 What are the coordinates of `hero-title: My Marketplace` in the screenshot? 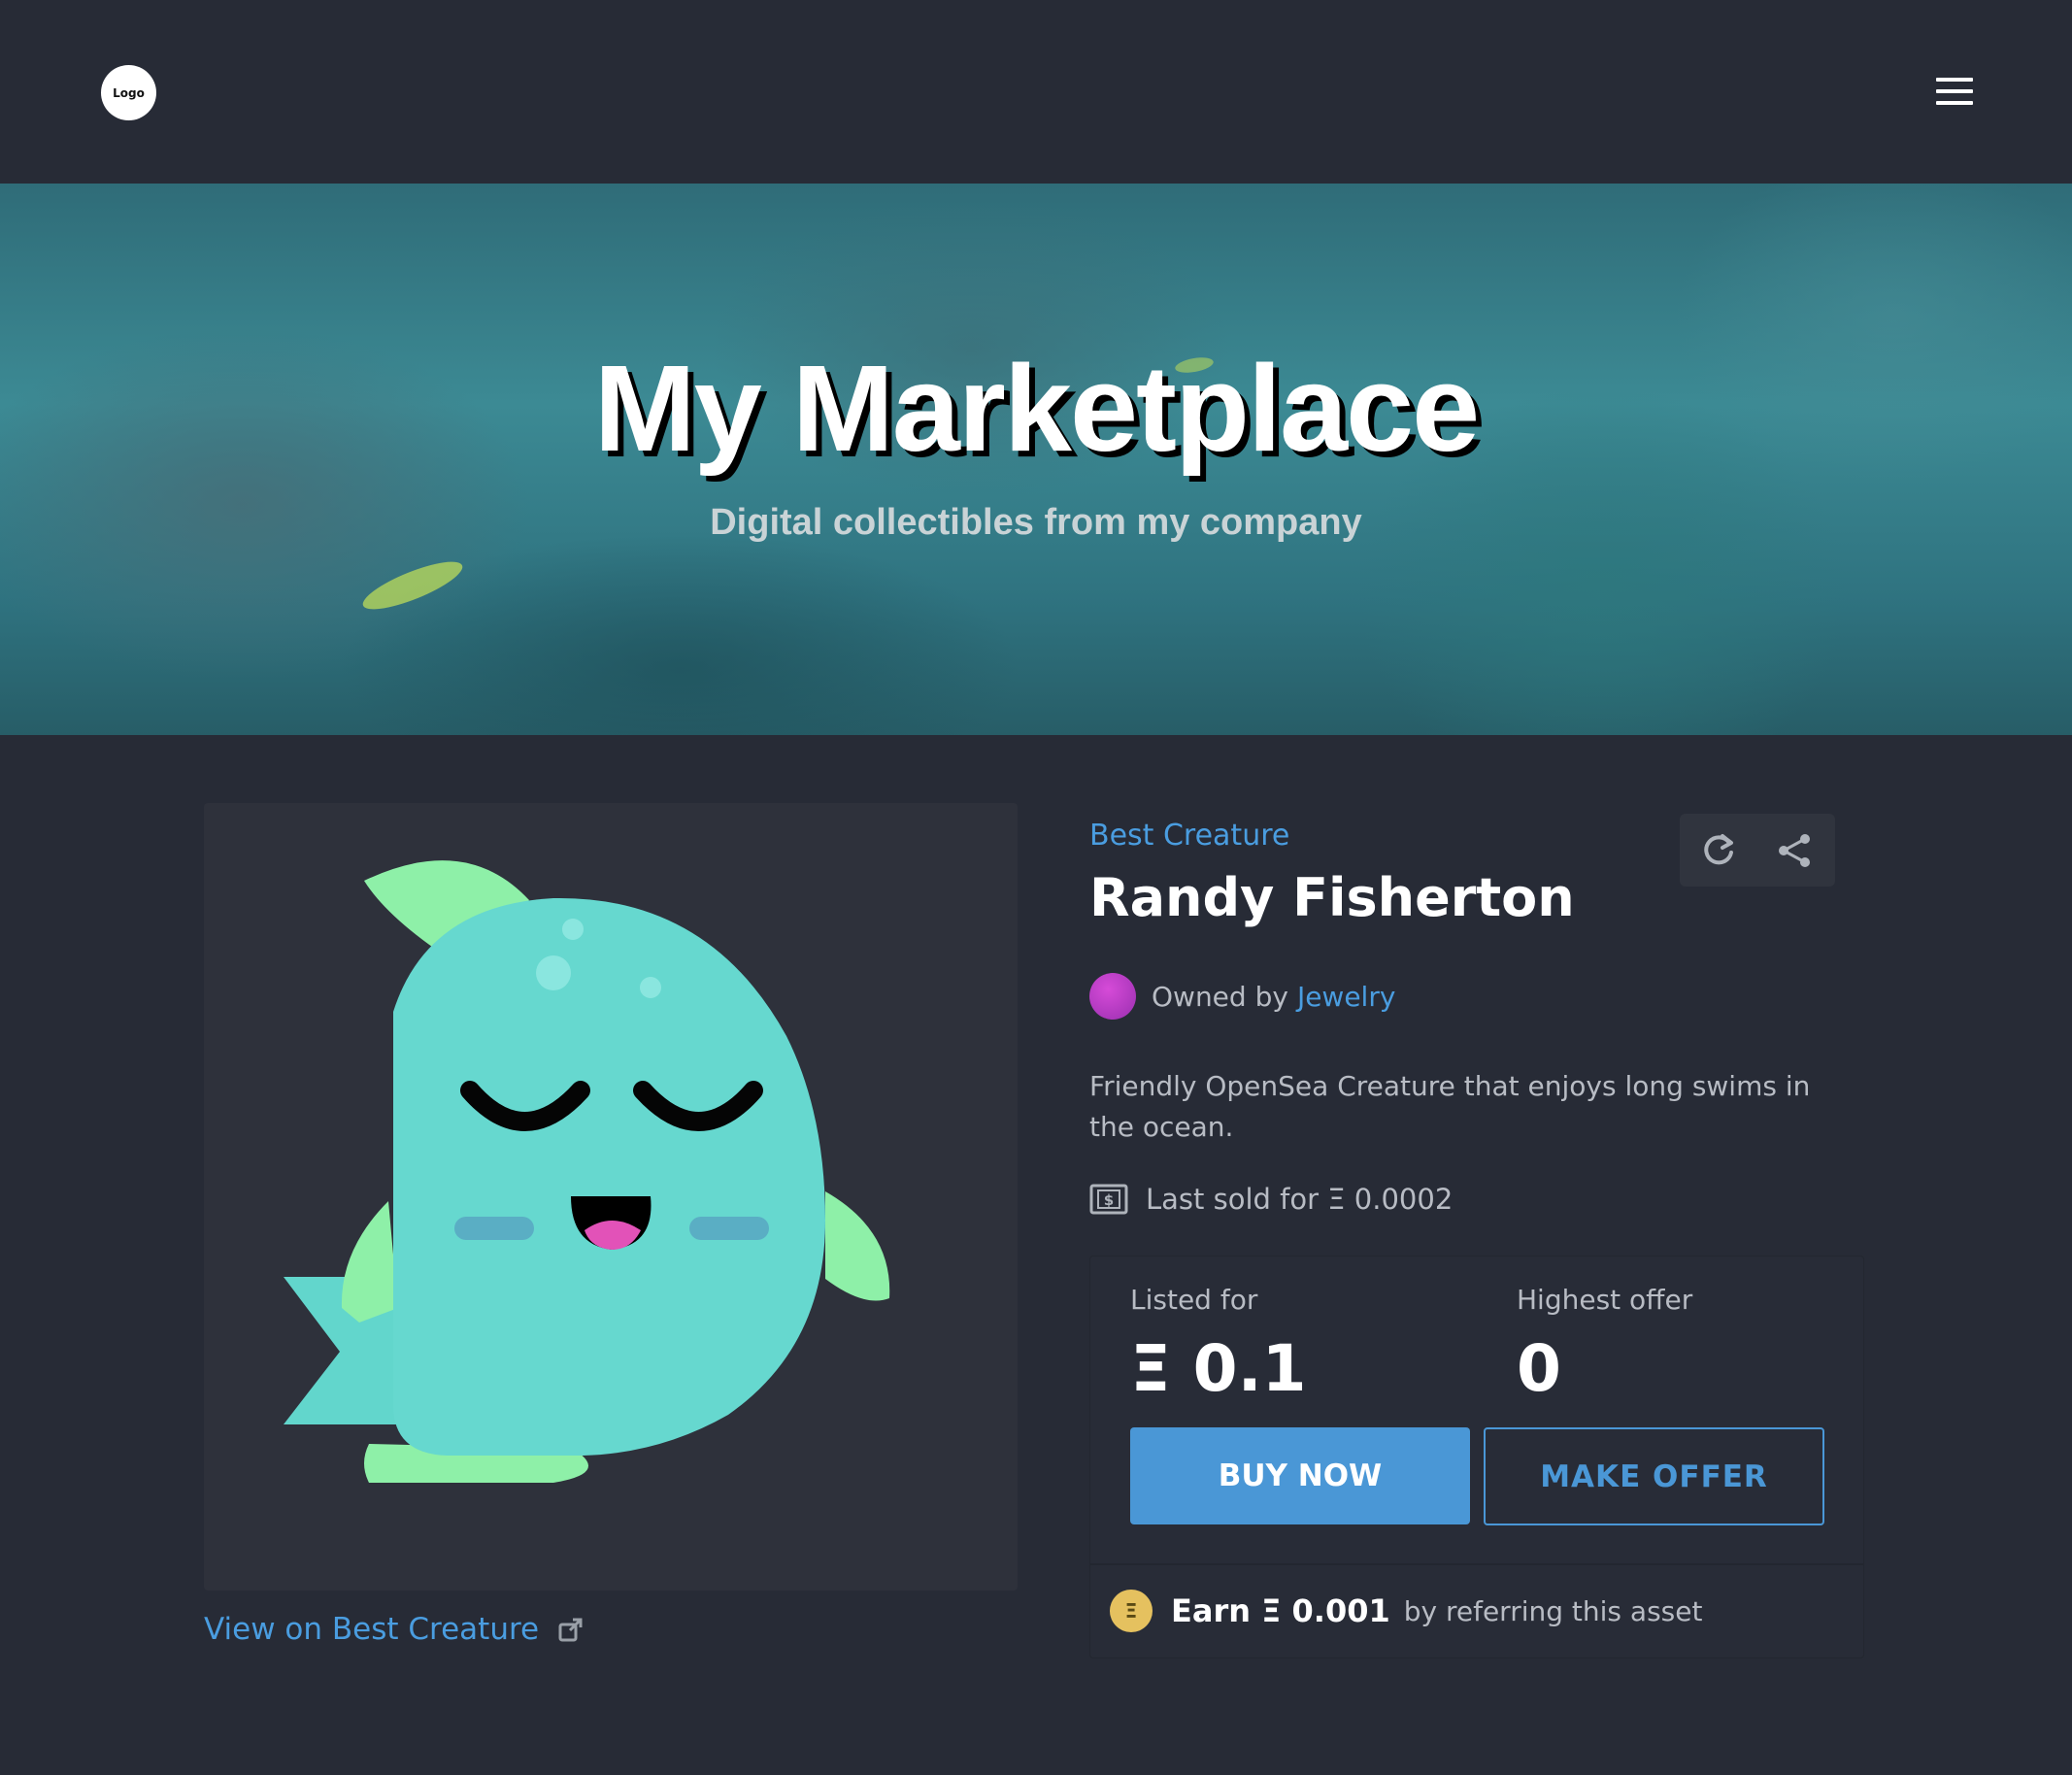 It's located at (1036, 408).